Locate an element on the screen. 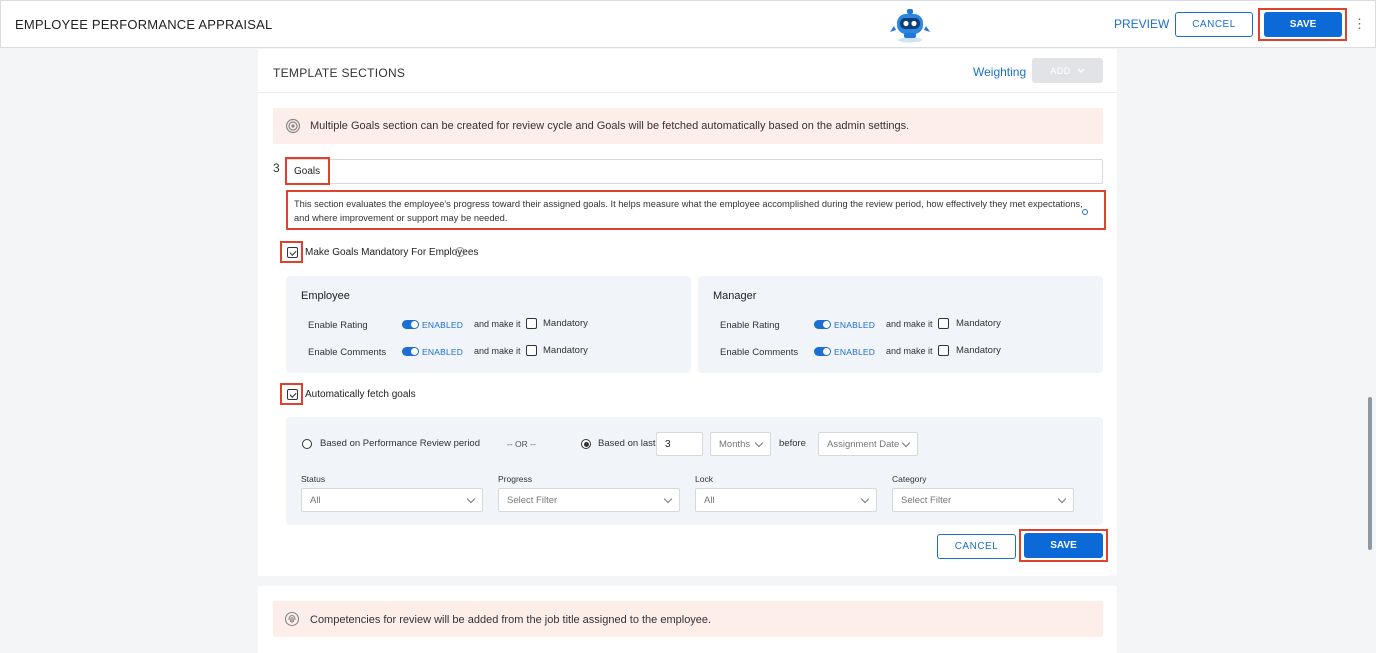  employee-rating-enabled: ENABLED is located at coordinates (443, 325).